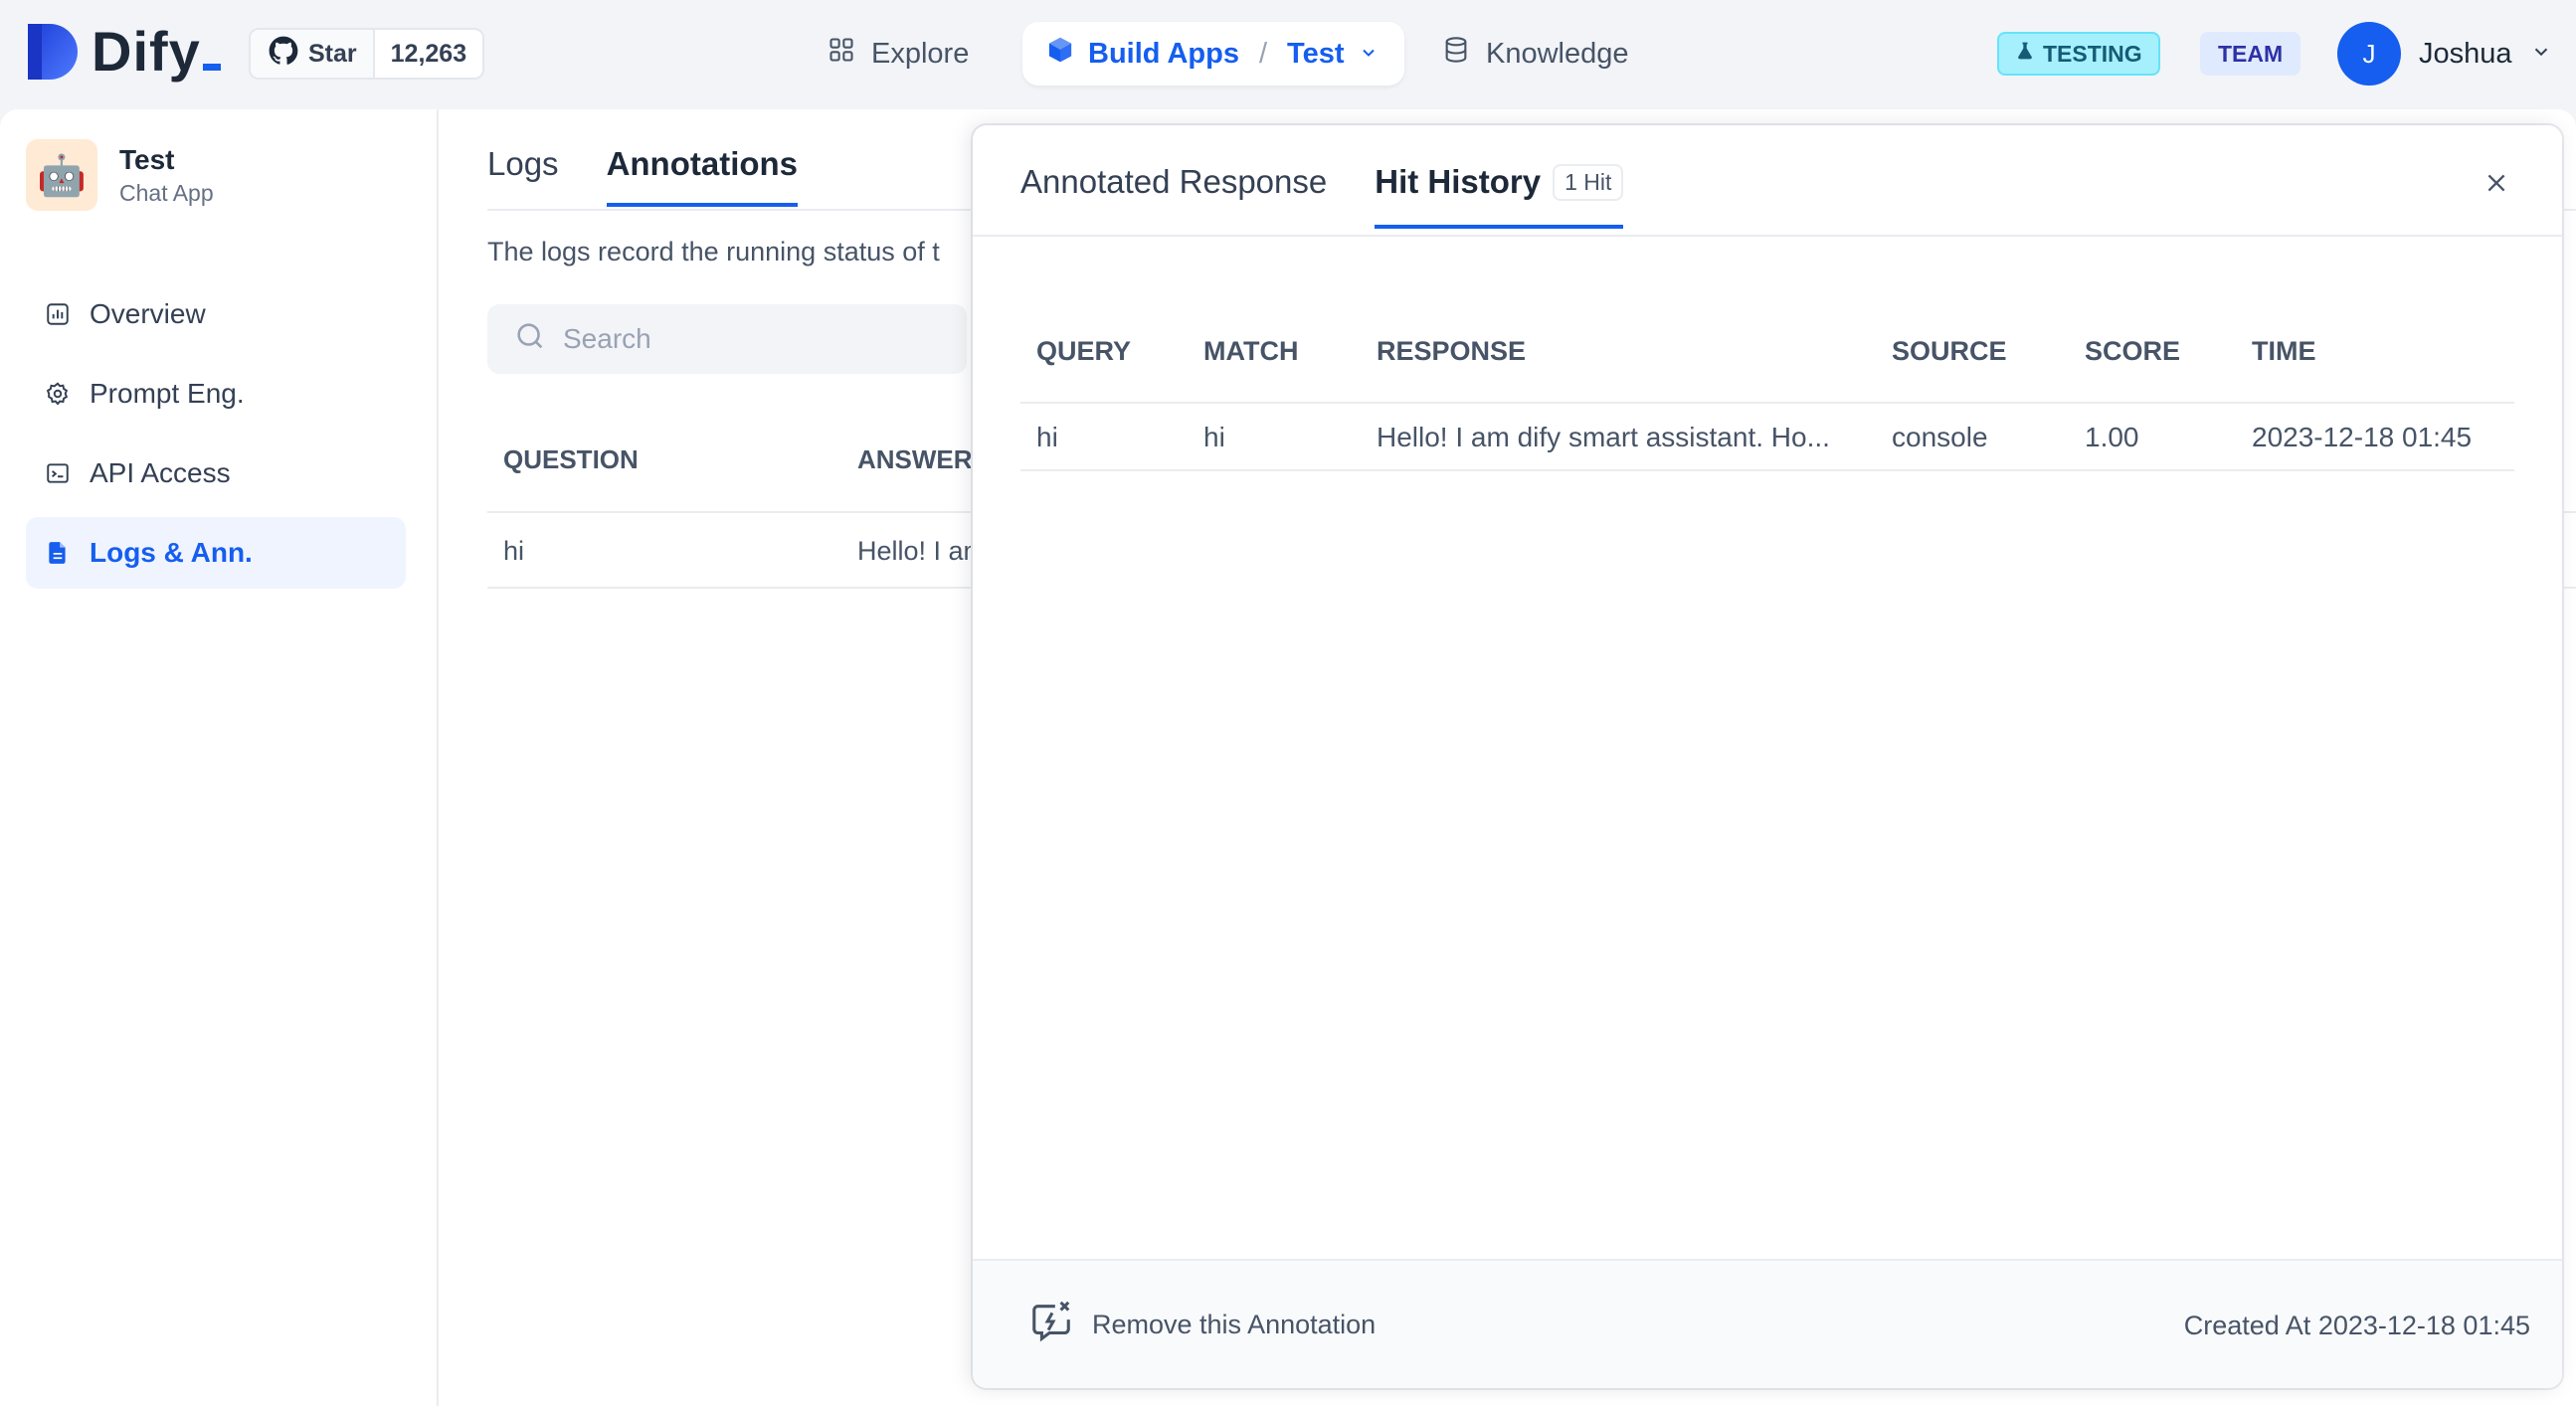 The image size is (2576, 1406). Describe the element at coordinates (2362, 437) in the screenshot. I see `cell-time: 2023-12-18 01:45` at that location.